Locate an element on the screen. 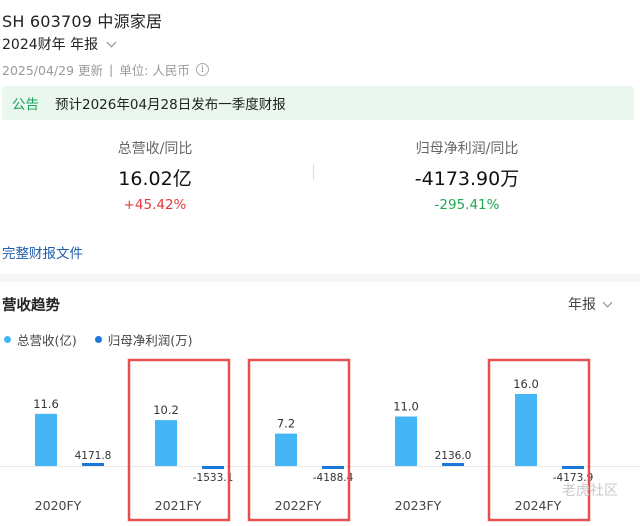 The image size is (640, 526). legend-swatch-profit is located at coordinates (98, 339).